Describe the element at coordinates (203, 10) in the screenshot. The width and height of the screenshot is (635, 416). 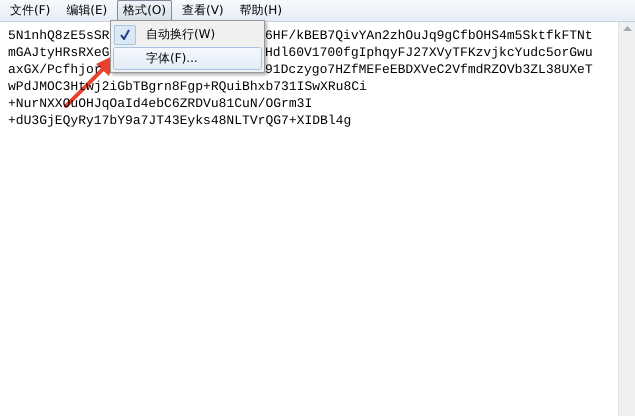
I see `menu-item: 查看(V)` at that location.